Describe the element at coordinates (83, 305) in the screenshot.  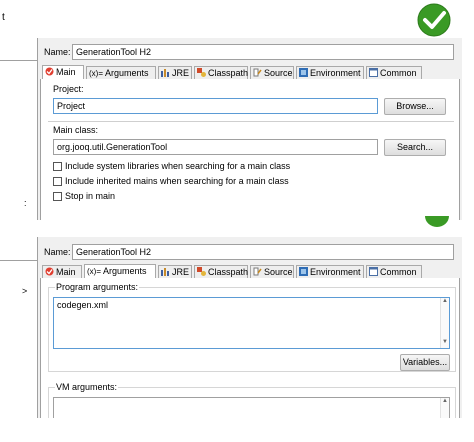
I see `program-arguments-value: codegen.xml` at that location.